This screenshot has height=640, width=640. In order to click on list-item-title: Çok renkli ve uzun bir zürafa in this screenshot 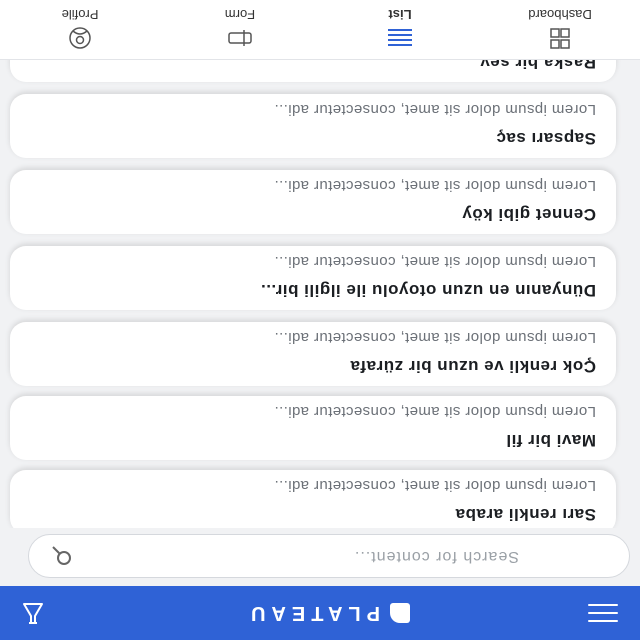, I will do `click(473, 366)`.